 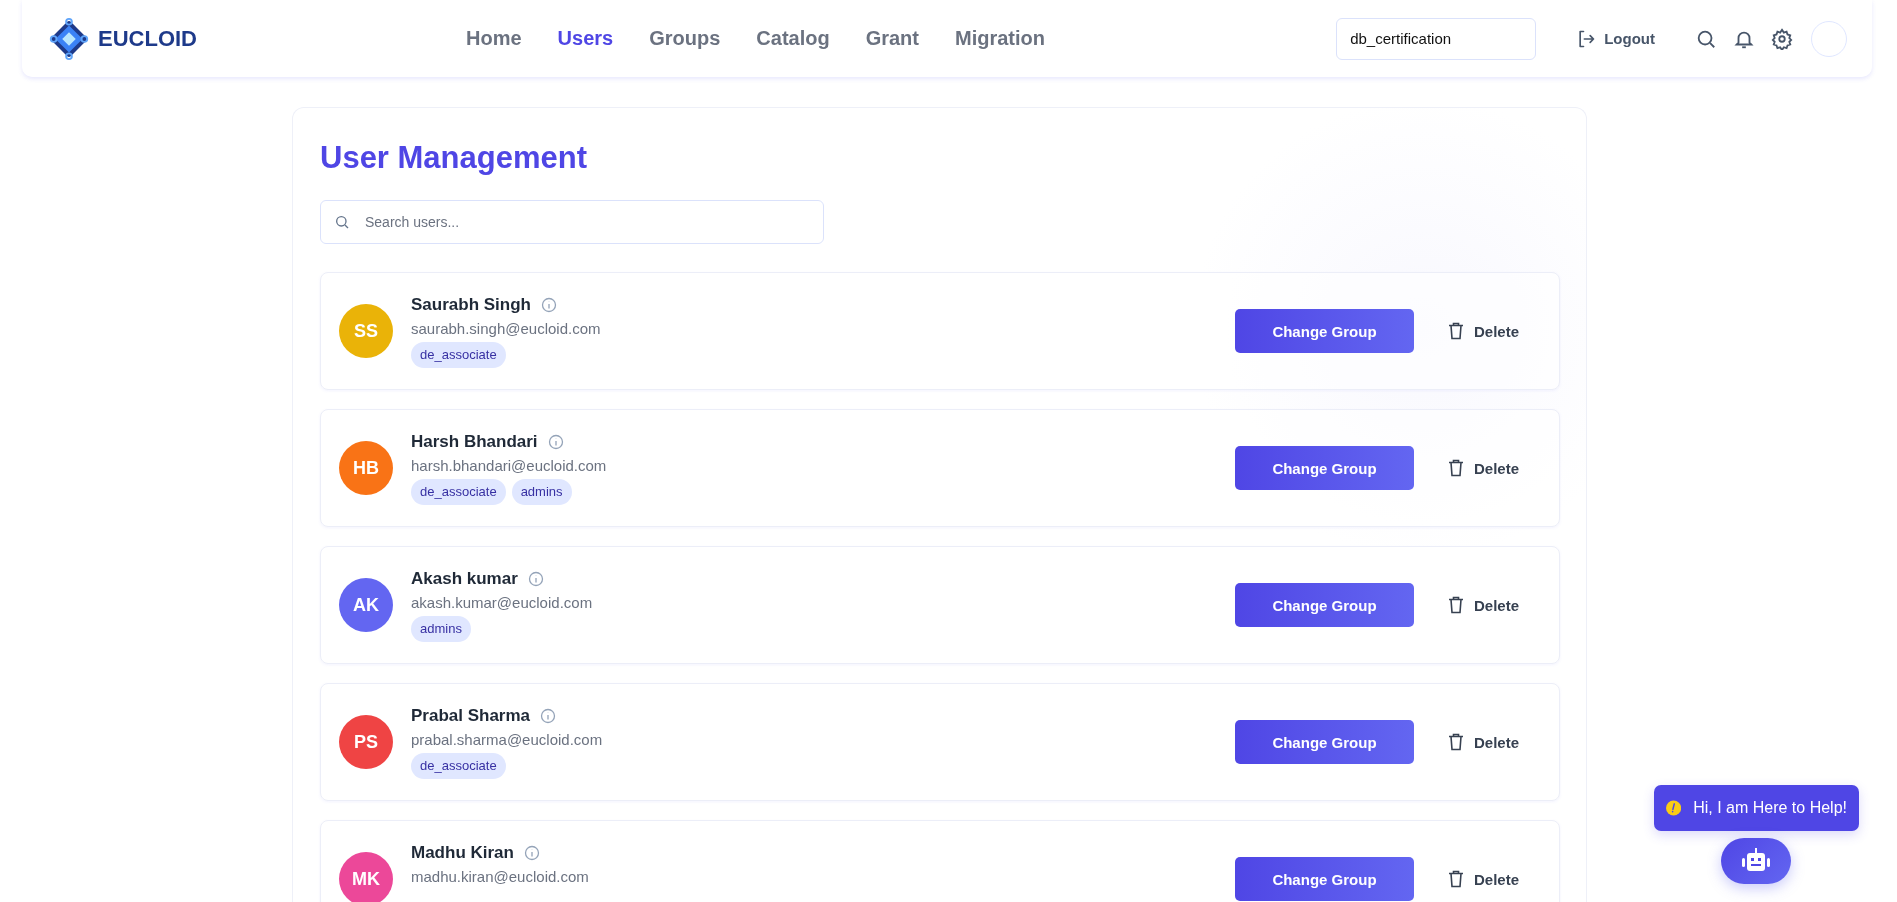 I want to click on robot-icon, so click(x=1756, y=861).